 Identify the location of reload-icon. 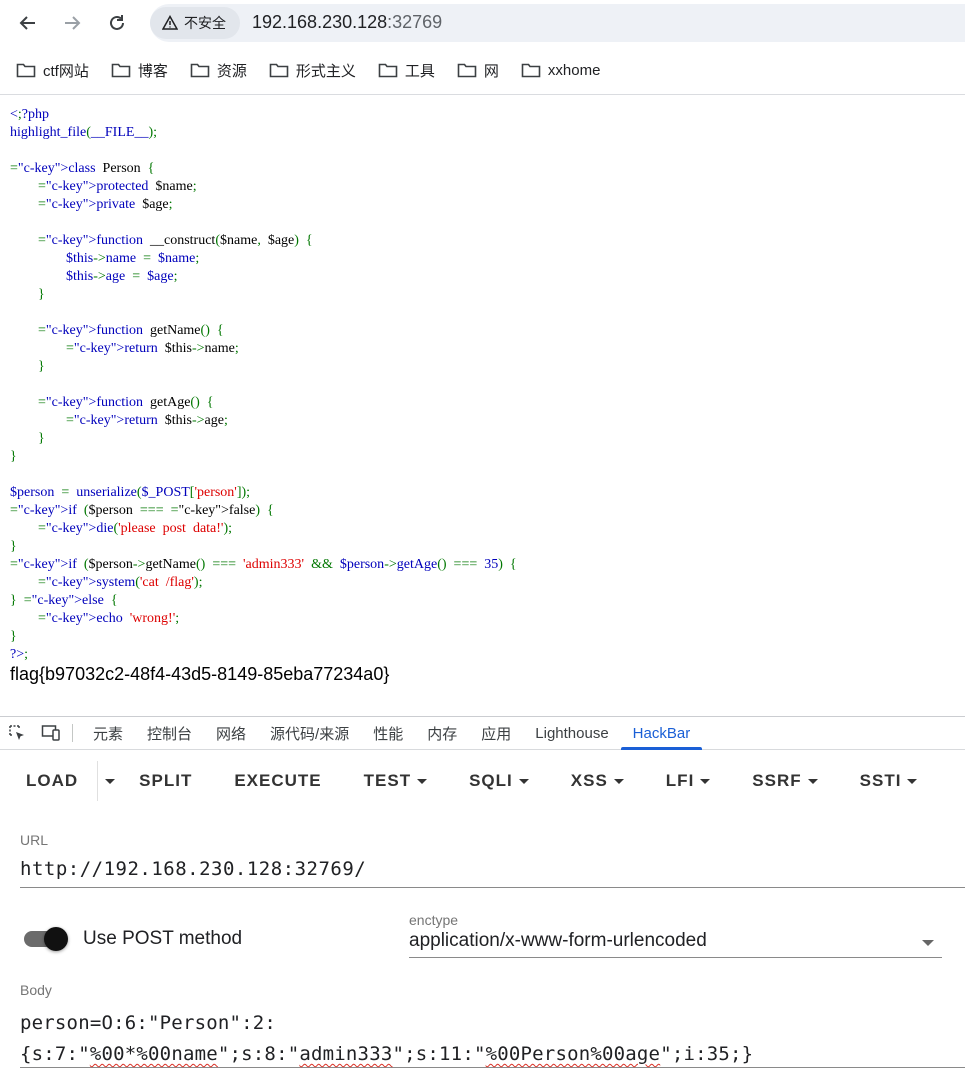
(117, 22).